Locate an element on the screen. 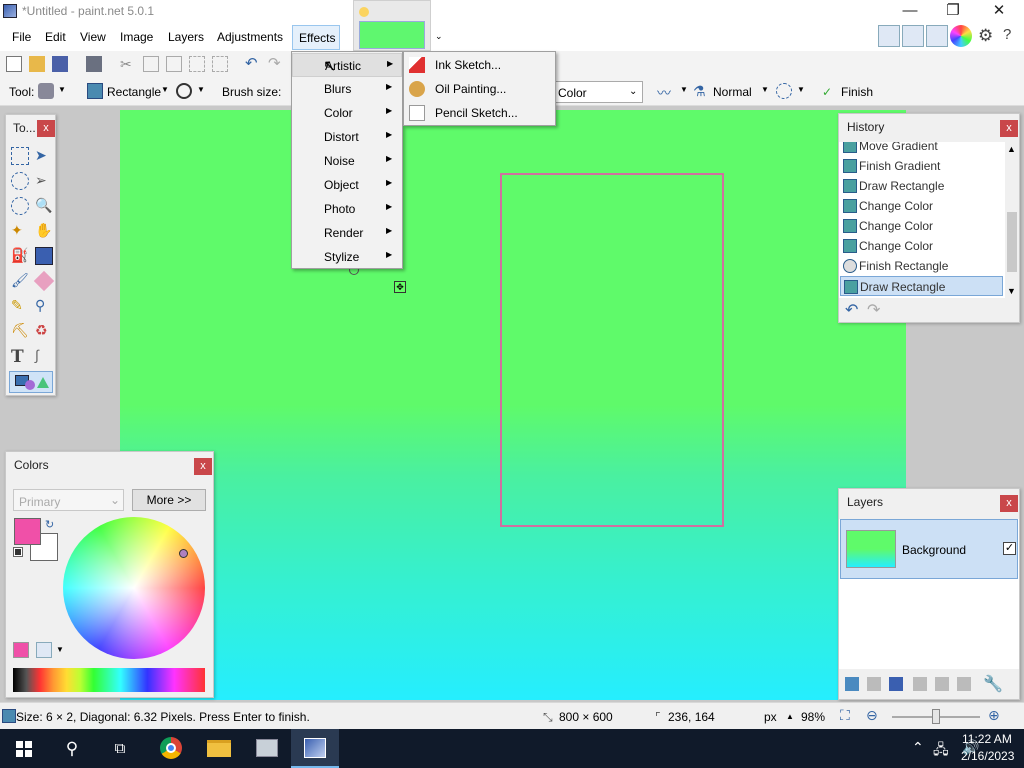 The image size is (1024, 768). image-tab is located at coordinates (392, 25).